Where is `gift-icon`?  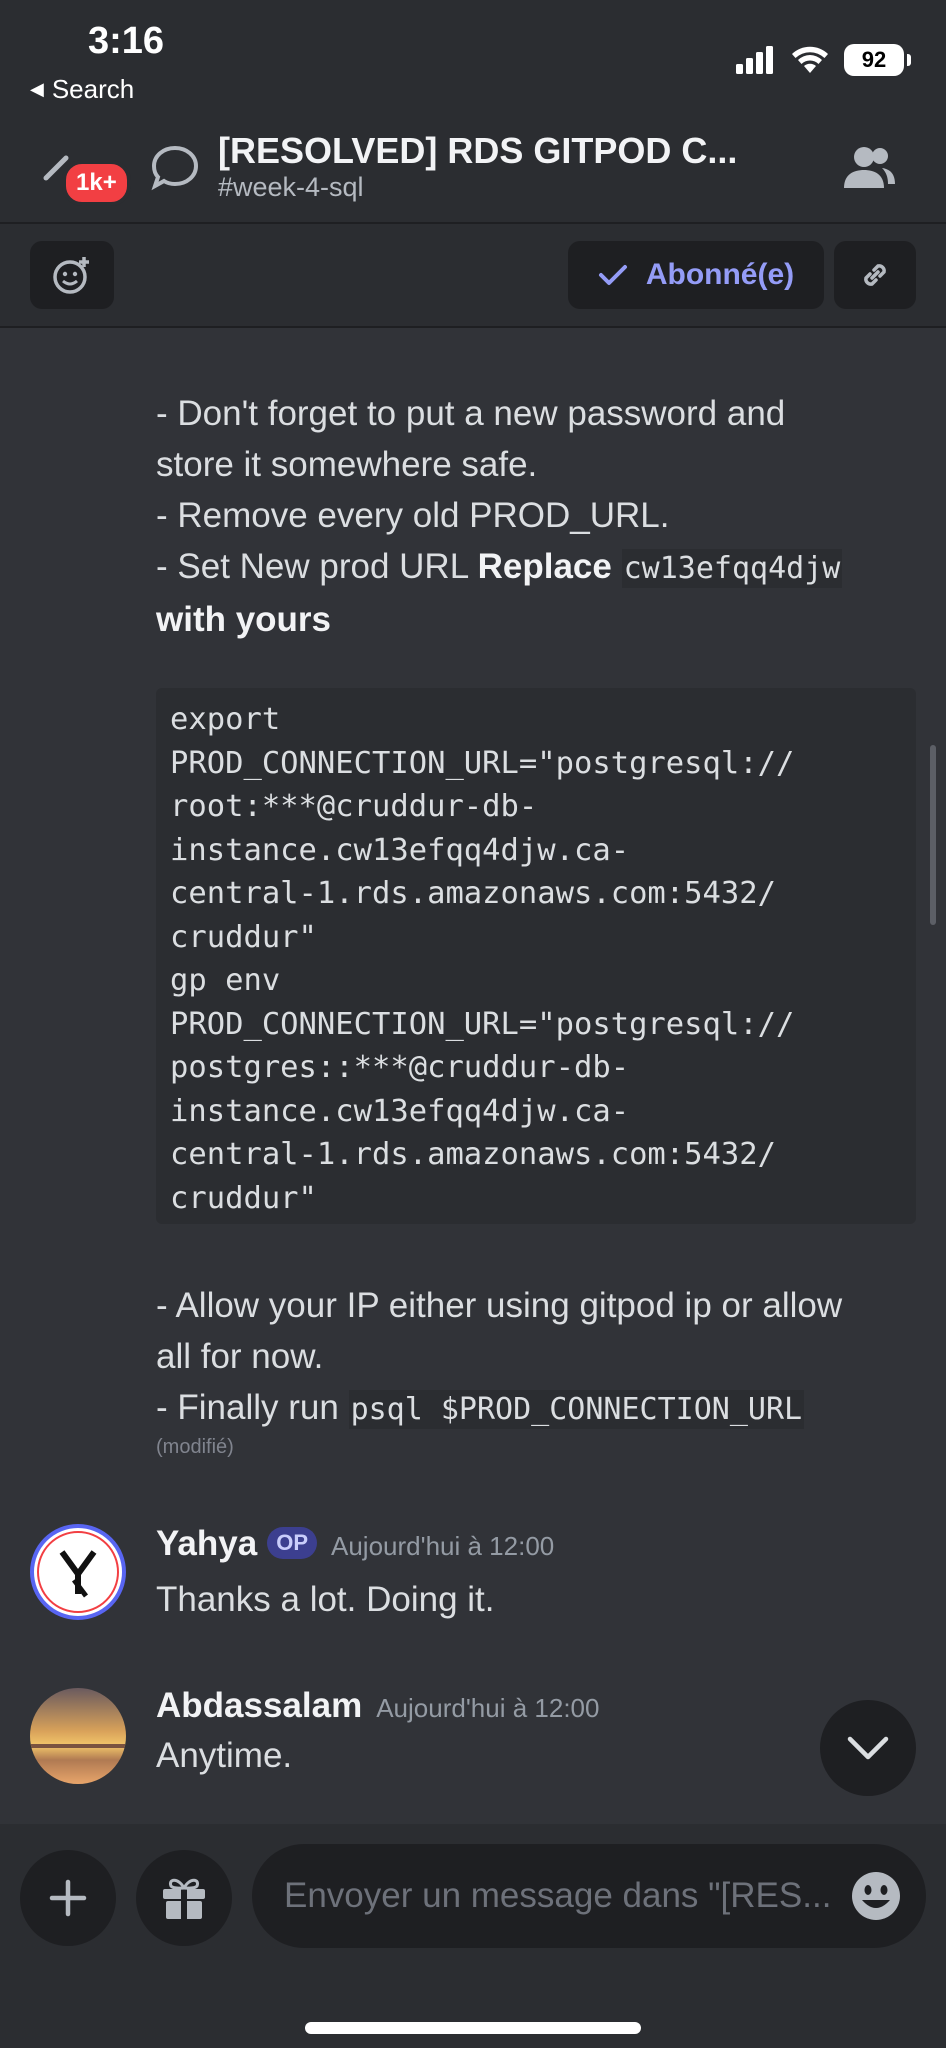
gift-icon is located at coordinates (184, 1898).